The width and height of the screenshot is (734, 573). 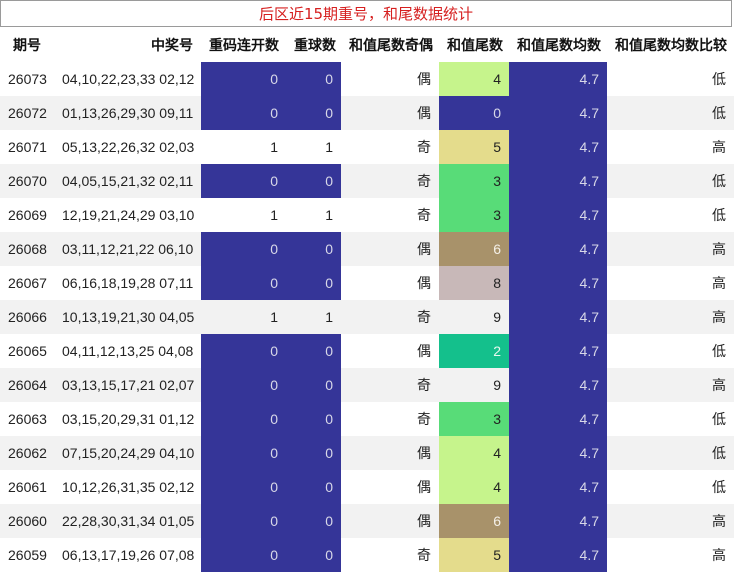 I want to click on cell-period: 26071, so click(x=27, y=147).